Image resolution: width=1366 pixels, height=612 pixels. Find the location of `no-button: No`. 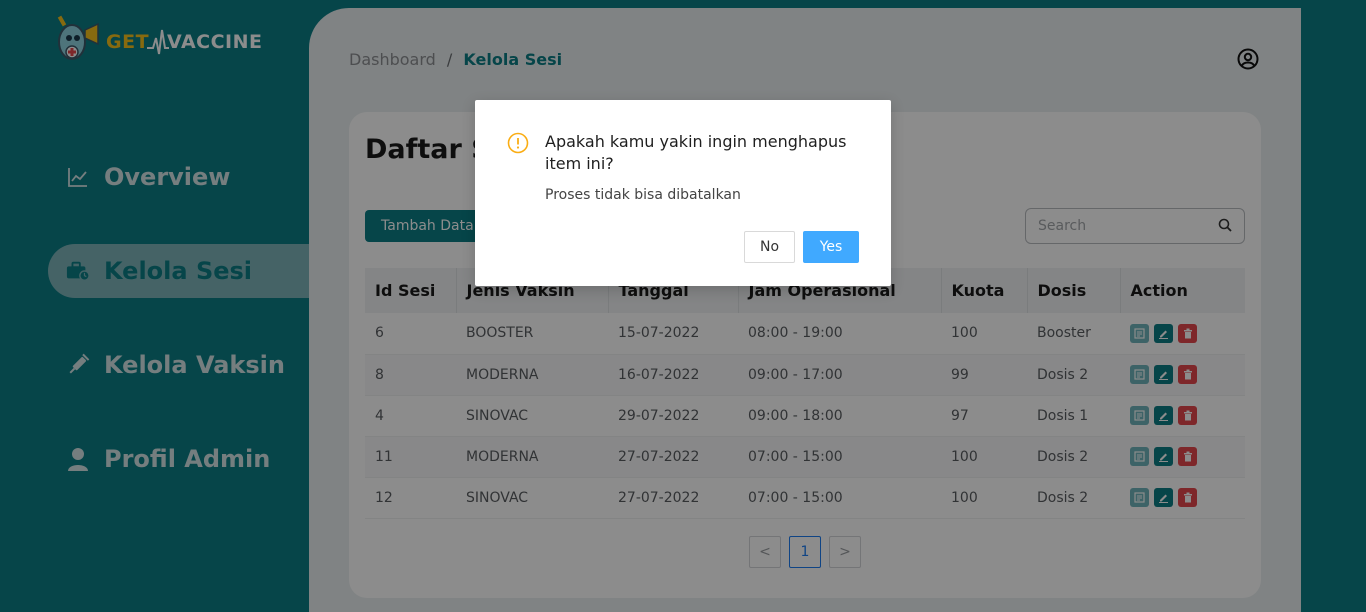

no-button: No is located at coordinates (769, 247).